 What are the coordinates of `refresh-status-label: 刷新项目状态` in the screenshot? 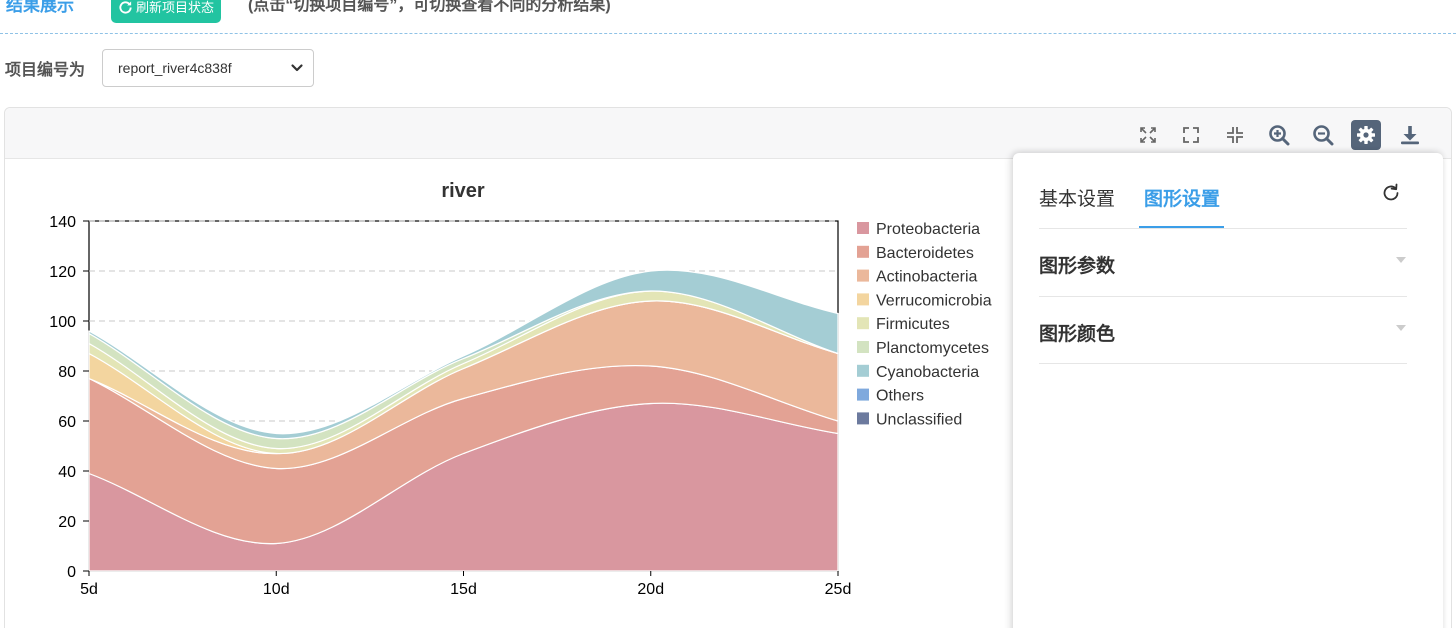 It's located at (175, 7).